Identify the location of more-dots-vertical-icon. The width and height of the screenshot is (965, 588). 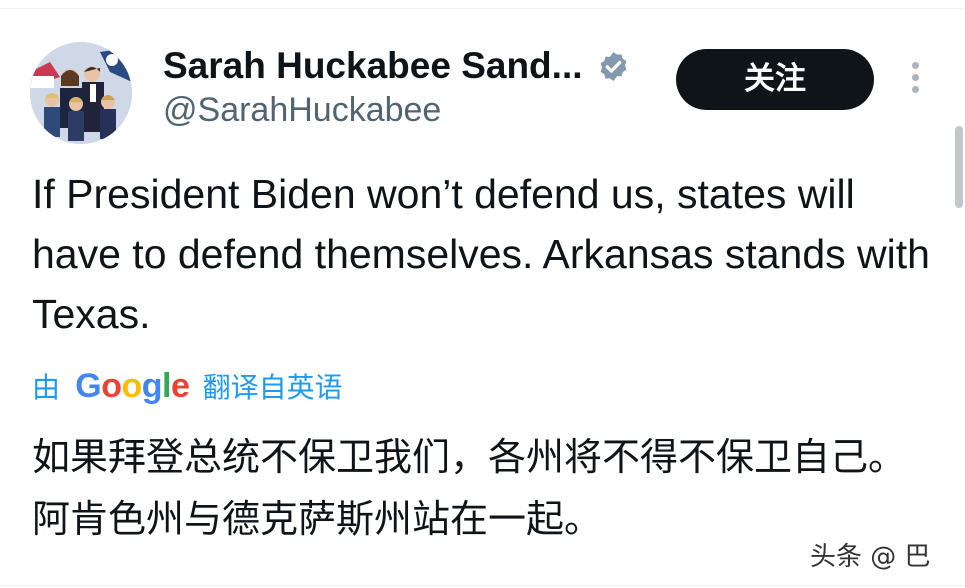
(915, 80).